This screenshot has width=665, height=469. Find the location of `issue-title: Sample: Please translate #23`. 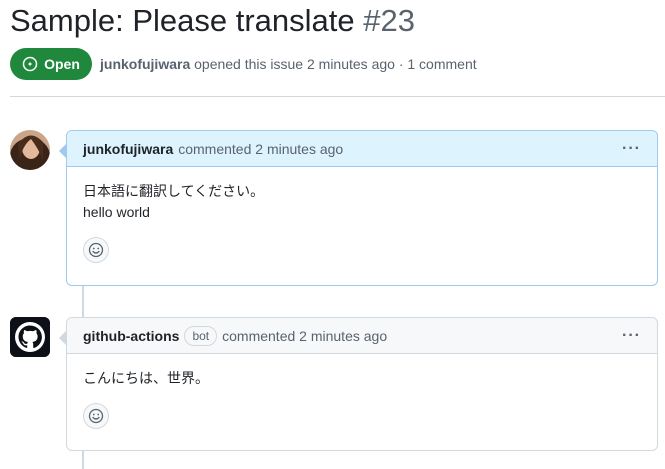

issue-title: Sample: Please translate #23 is located at coordinates (212, 21).